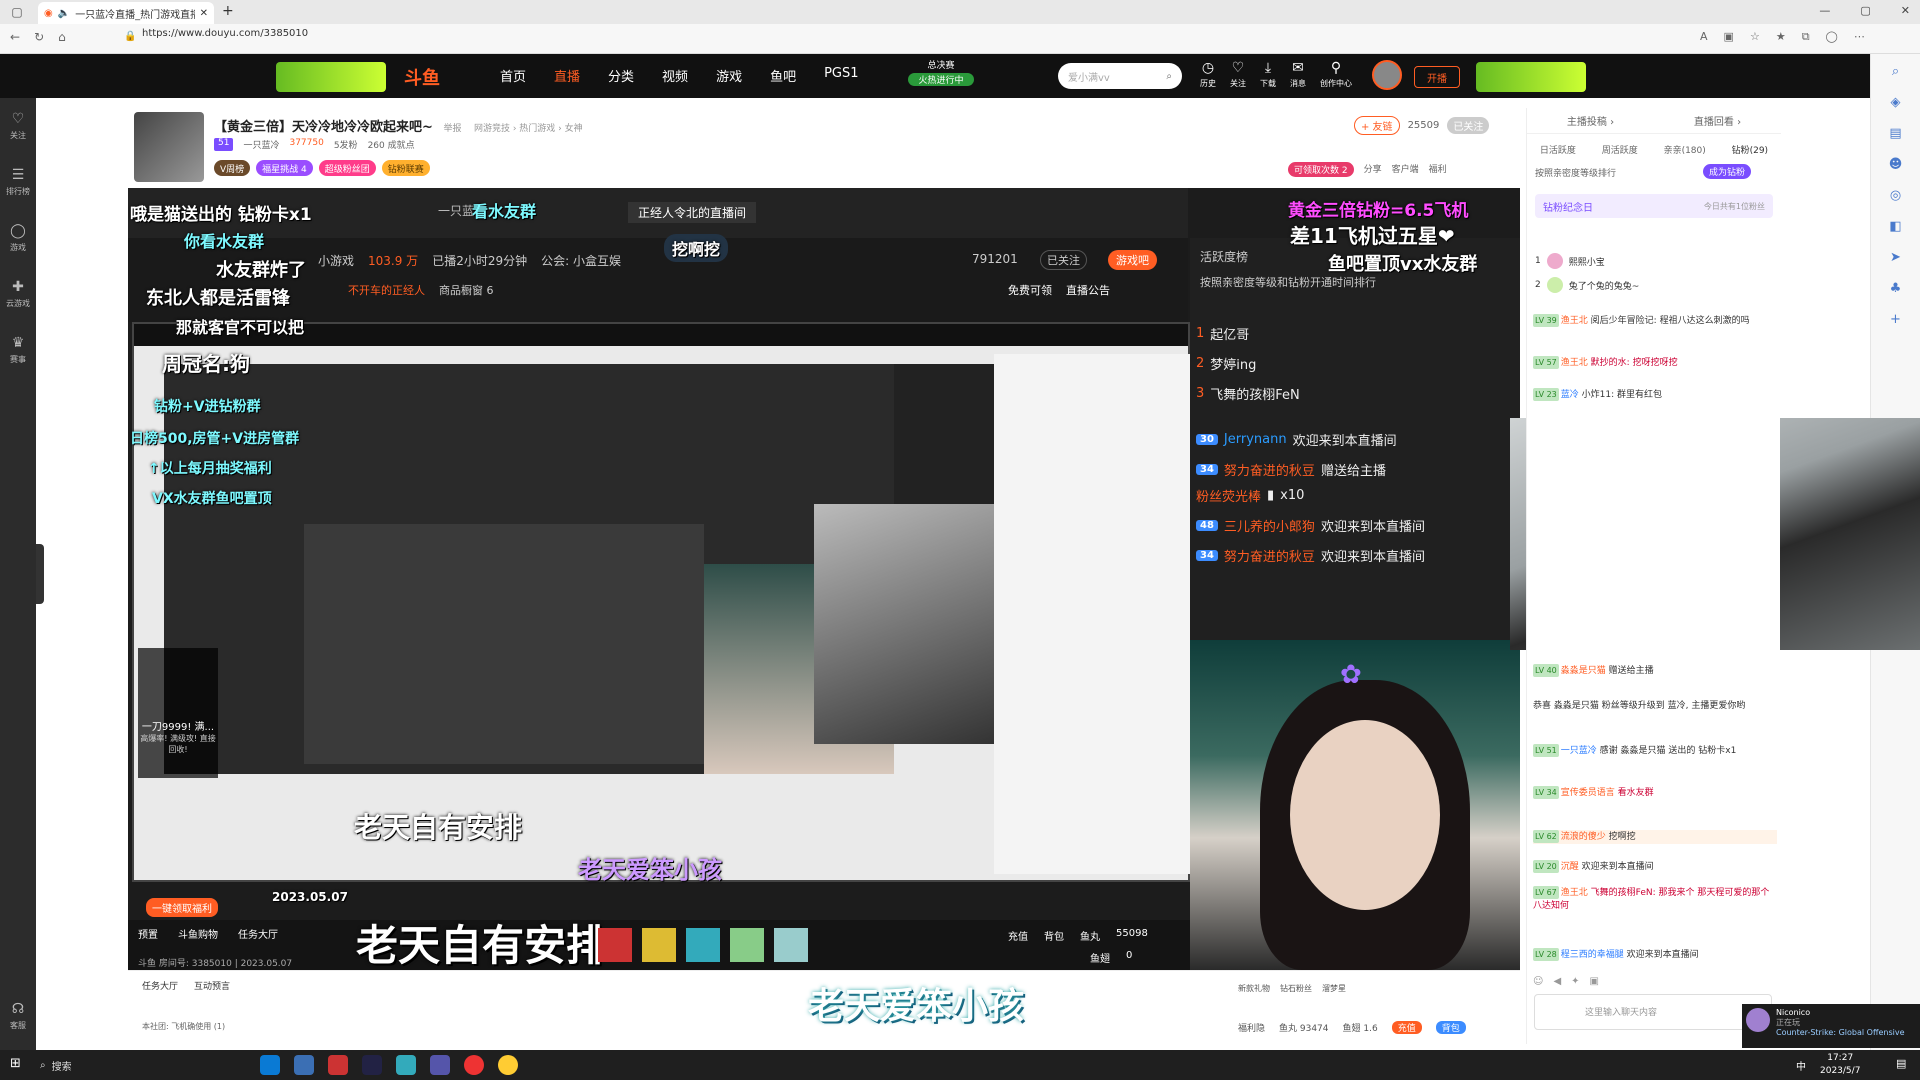 This screenshot has height=1080, width=1920. I want to click on sidebar-collapse-handle, so click(40, 574).